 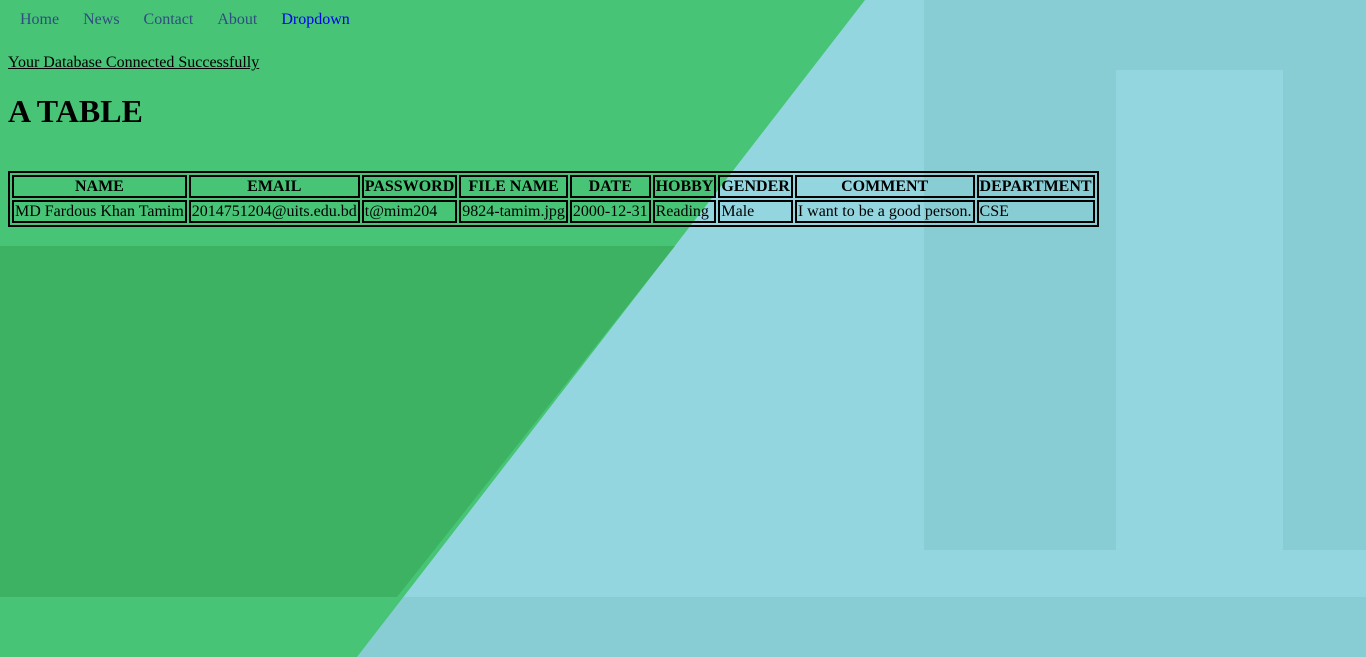 What do you see at coordinates (409, 186) in the screenshot?
I see `column-header-password: PASSWORD` at bounding box center [409, 186].